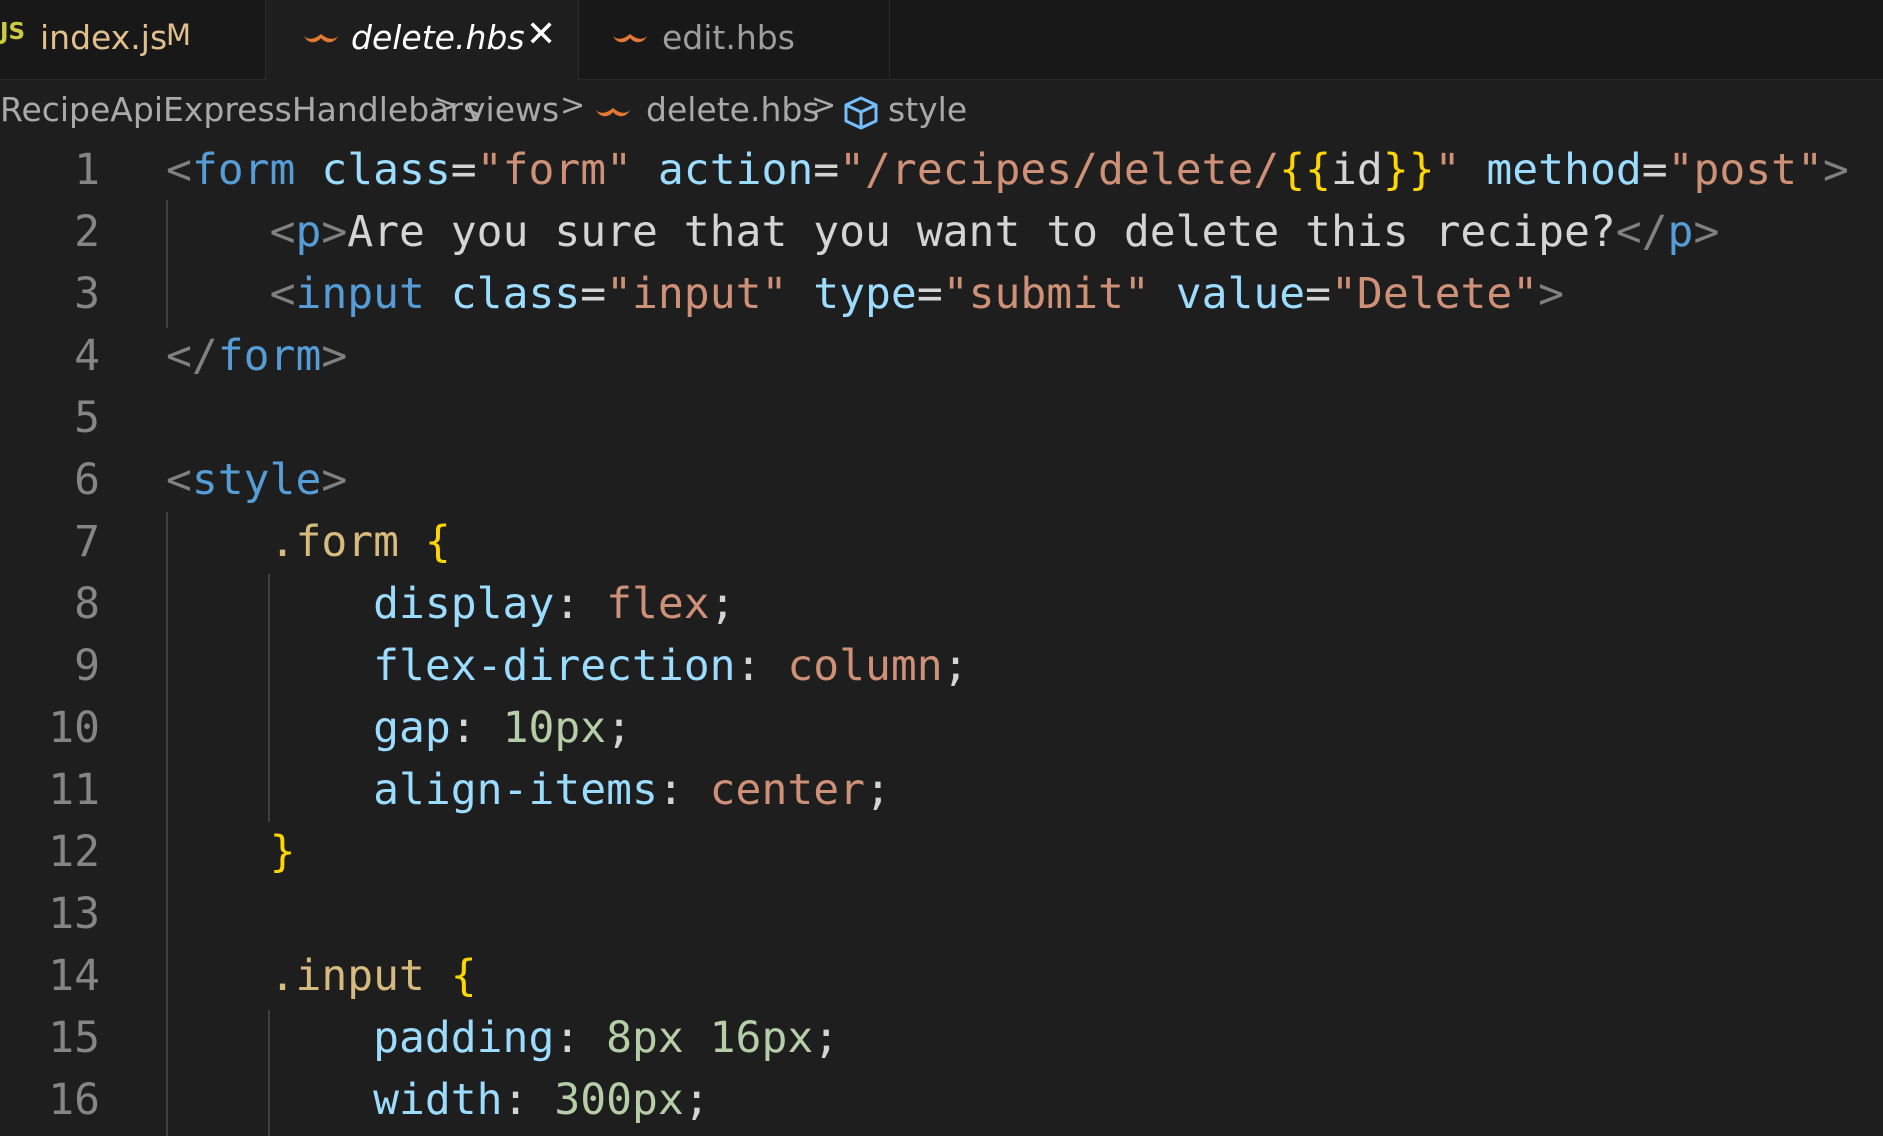 This screenshot has width=1883, height=1136. Describe the element at coordinates (87, 294) in the screenshot. I see `line-number: 3` at that location.